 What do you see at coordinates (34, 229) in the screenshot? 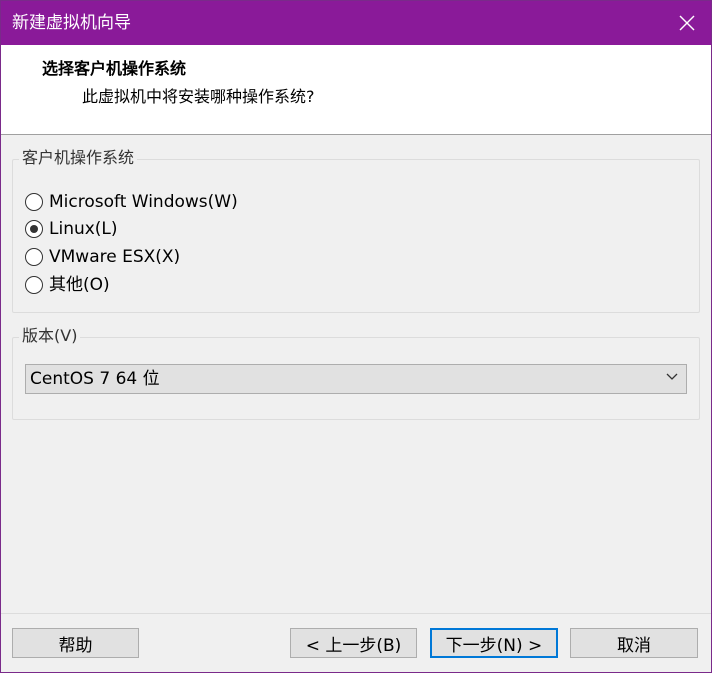
I see `radio-button-linux` at bounding box center [34, 229].